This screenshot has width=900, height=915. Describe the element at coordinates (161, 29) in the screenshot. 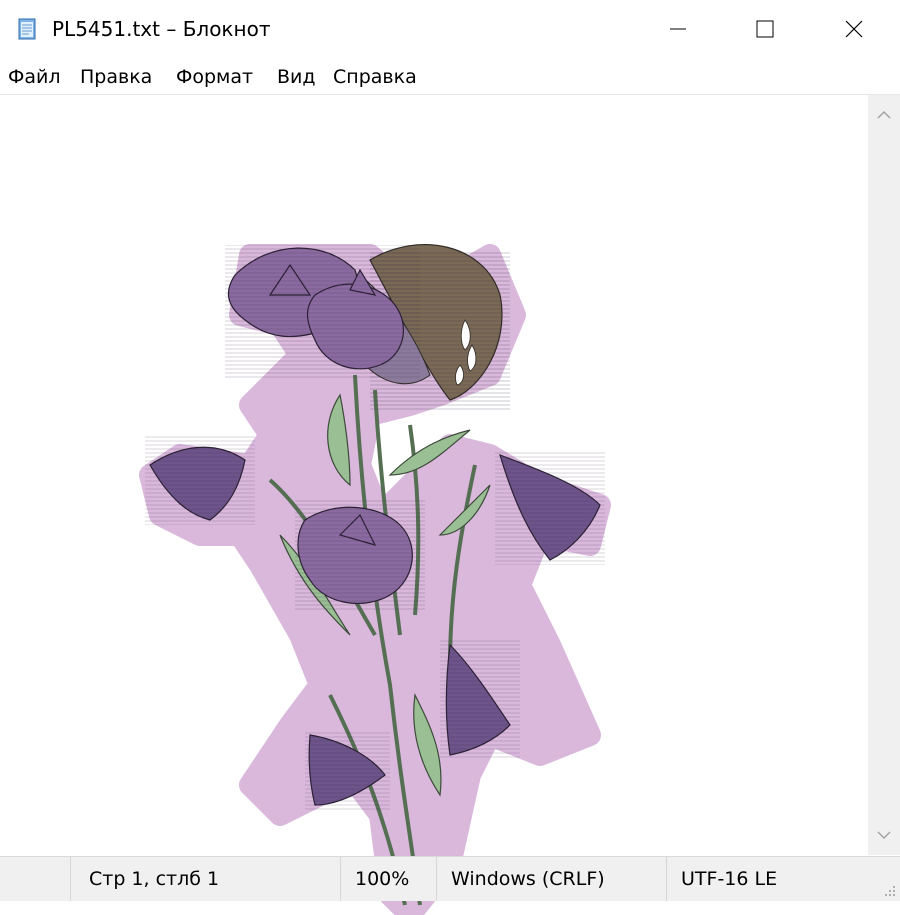

I see `window-title: PL5451.txt – Блокнот` at that location.